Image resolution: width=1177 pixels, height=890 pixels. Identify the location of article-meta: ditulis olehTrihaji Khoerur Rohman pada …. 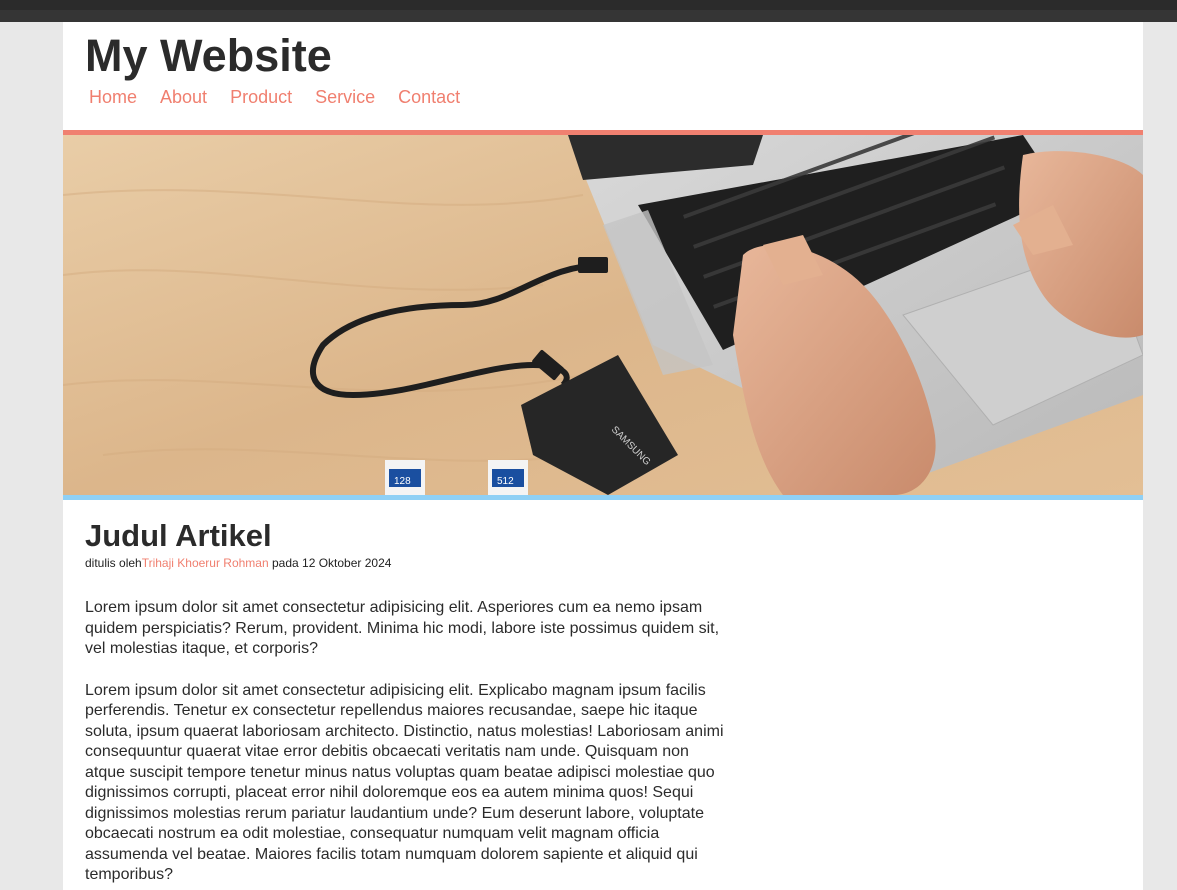
(405, 563).